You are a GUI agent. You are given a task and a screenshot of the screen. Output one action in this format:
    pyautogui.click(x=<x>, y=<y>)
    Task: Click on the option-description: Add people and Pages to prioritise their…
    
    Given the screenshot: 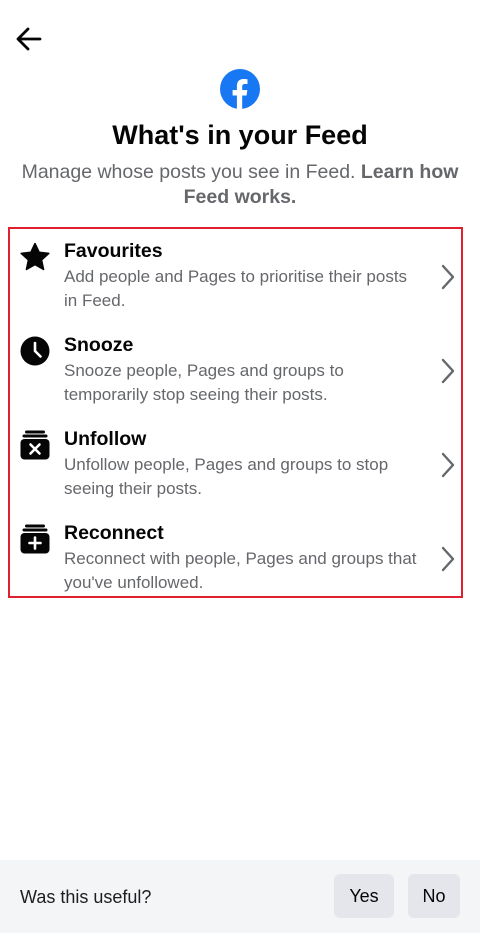 What is the action you would take?
    pyautogui.click(x=236, y=288)
    